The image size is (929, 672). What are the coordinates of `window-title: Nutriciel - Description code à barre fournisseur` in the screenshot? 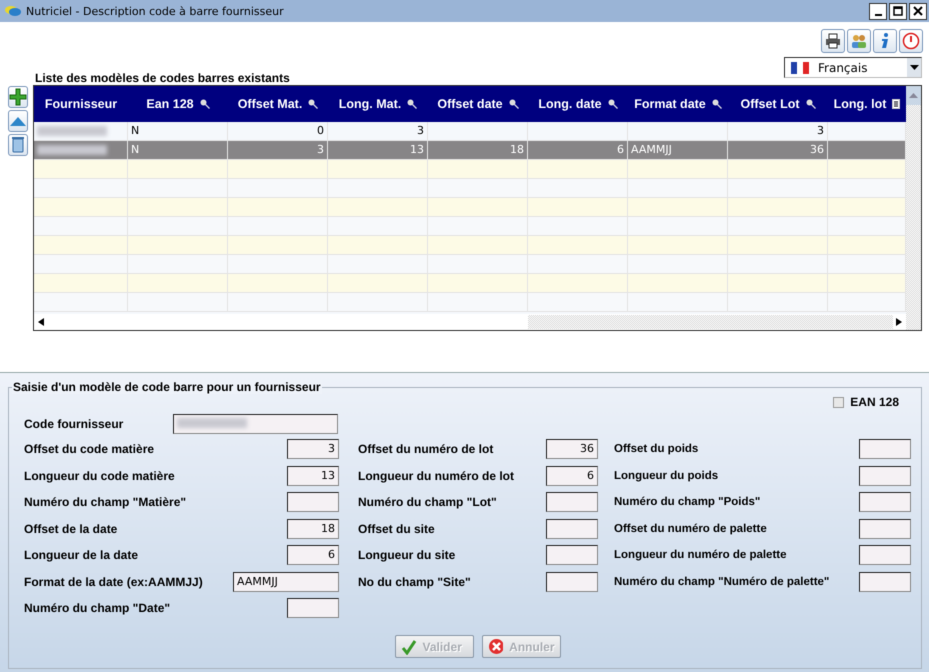 It's located at (155, 11).